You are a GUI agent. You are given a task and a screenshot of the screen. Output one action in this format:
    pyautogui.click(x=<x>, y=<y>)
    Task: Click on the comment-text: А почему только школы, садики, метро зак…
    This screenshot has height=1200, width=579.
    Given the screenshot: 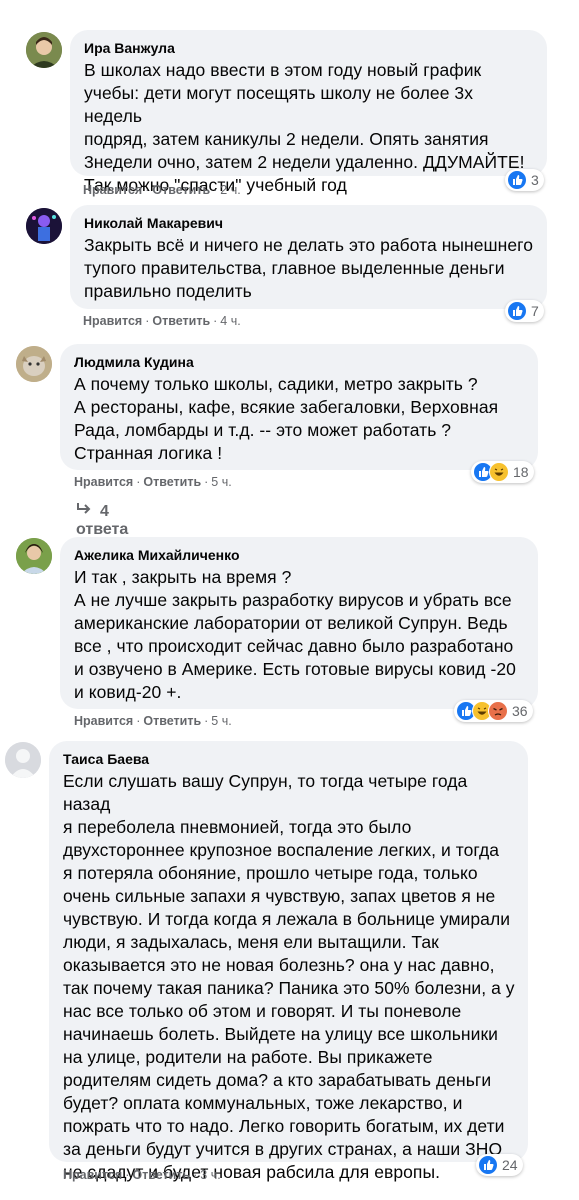 What is the action you would take?
    pyautogui.click(x=286, y=418)
    